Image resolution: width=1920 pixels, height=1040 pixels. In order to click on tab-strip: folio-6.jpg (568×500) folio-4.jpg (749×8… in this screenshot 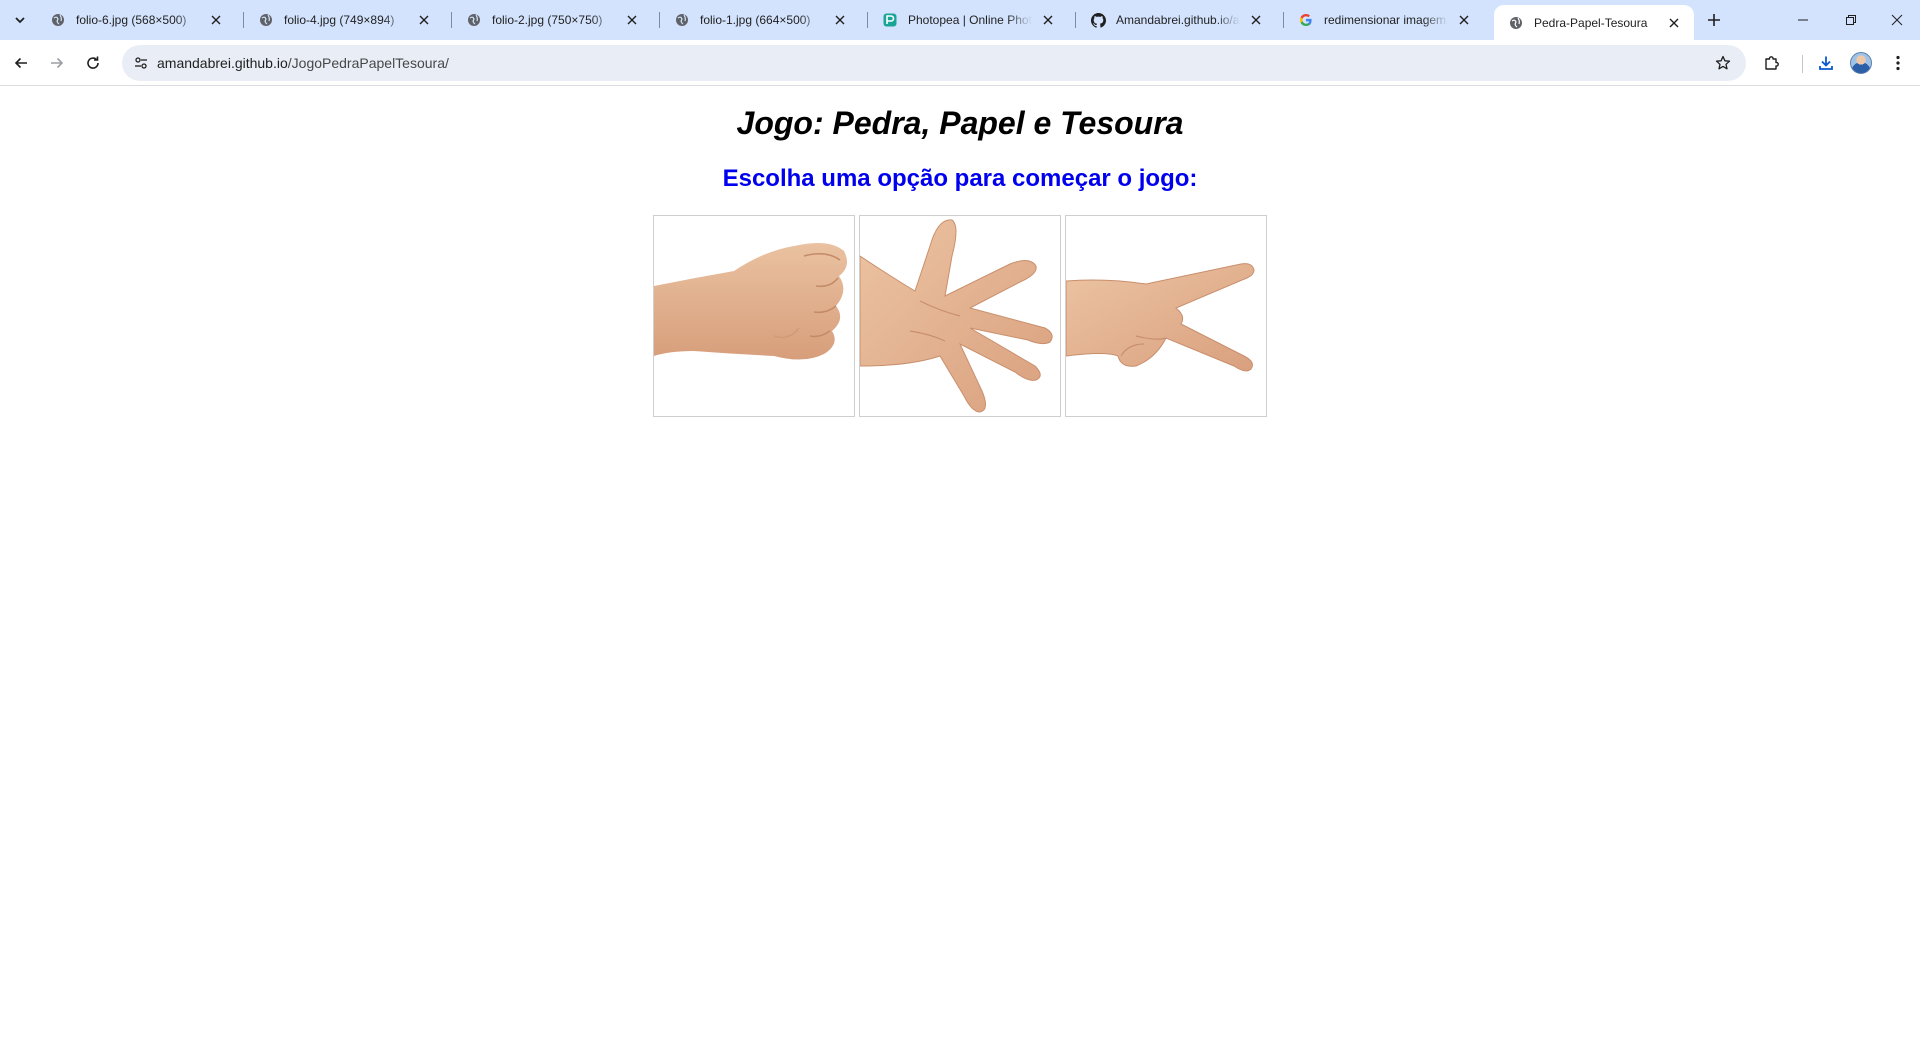, I will do `click(960, 20)`.